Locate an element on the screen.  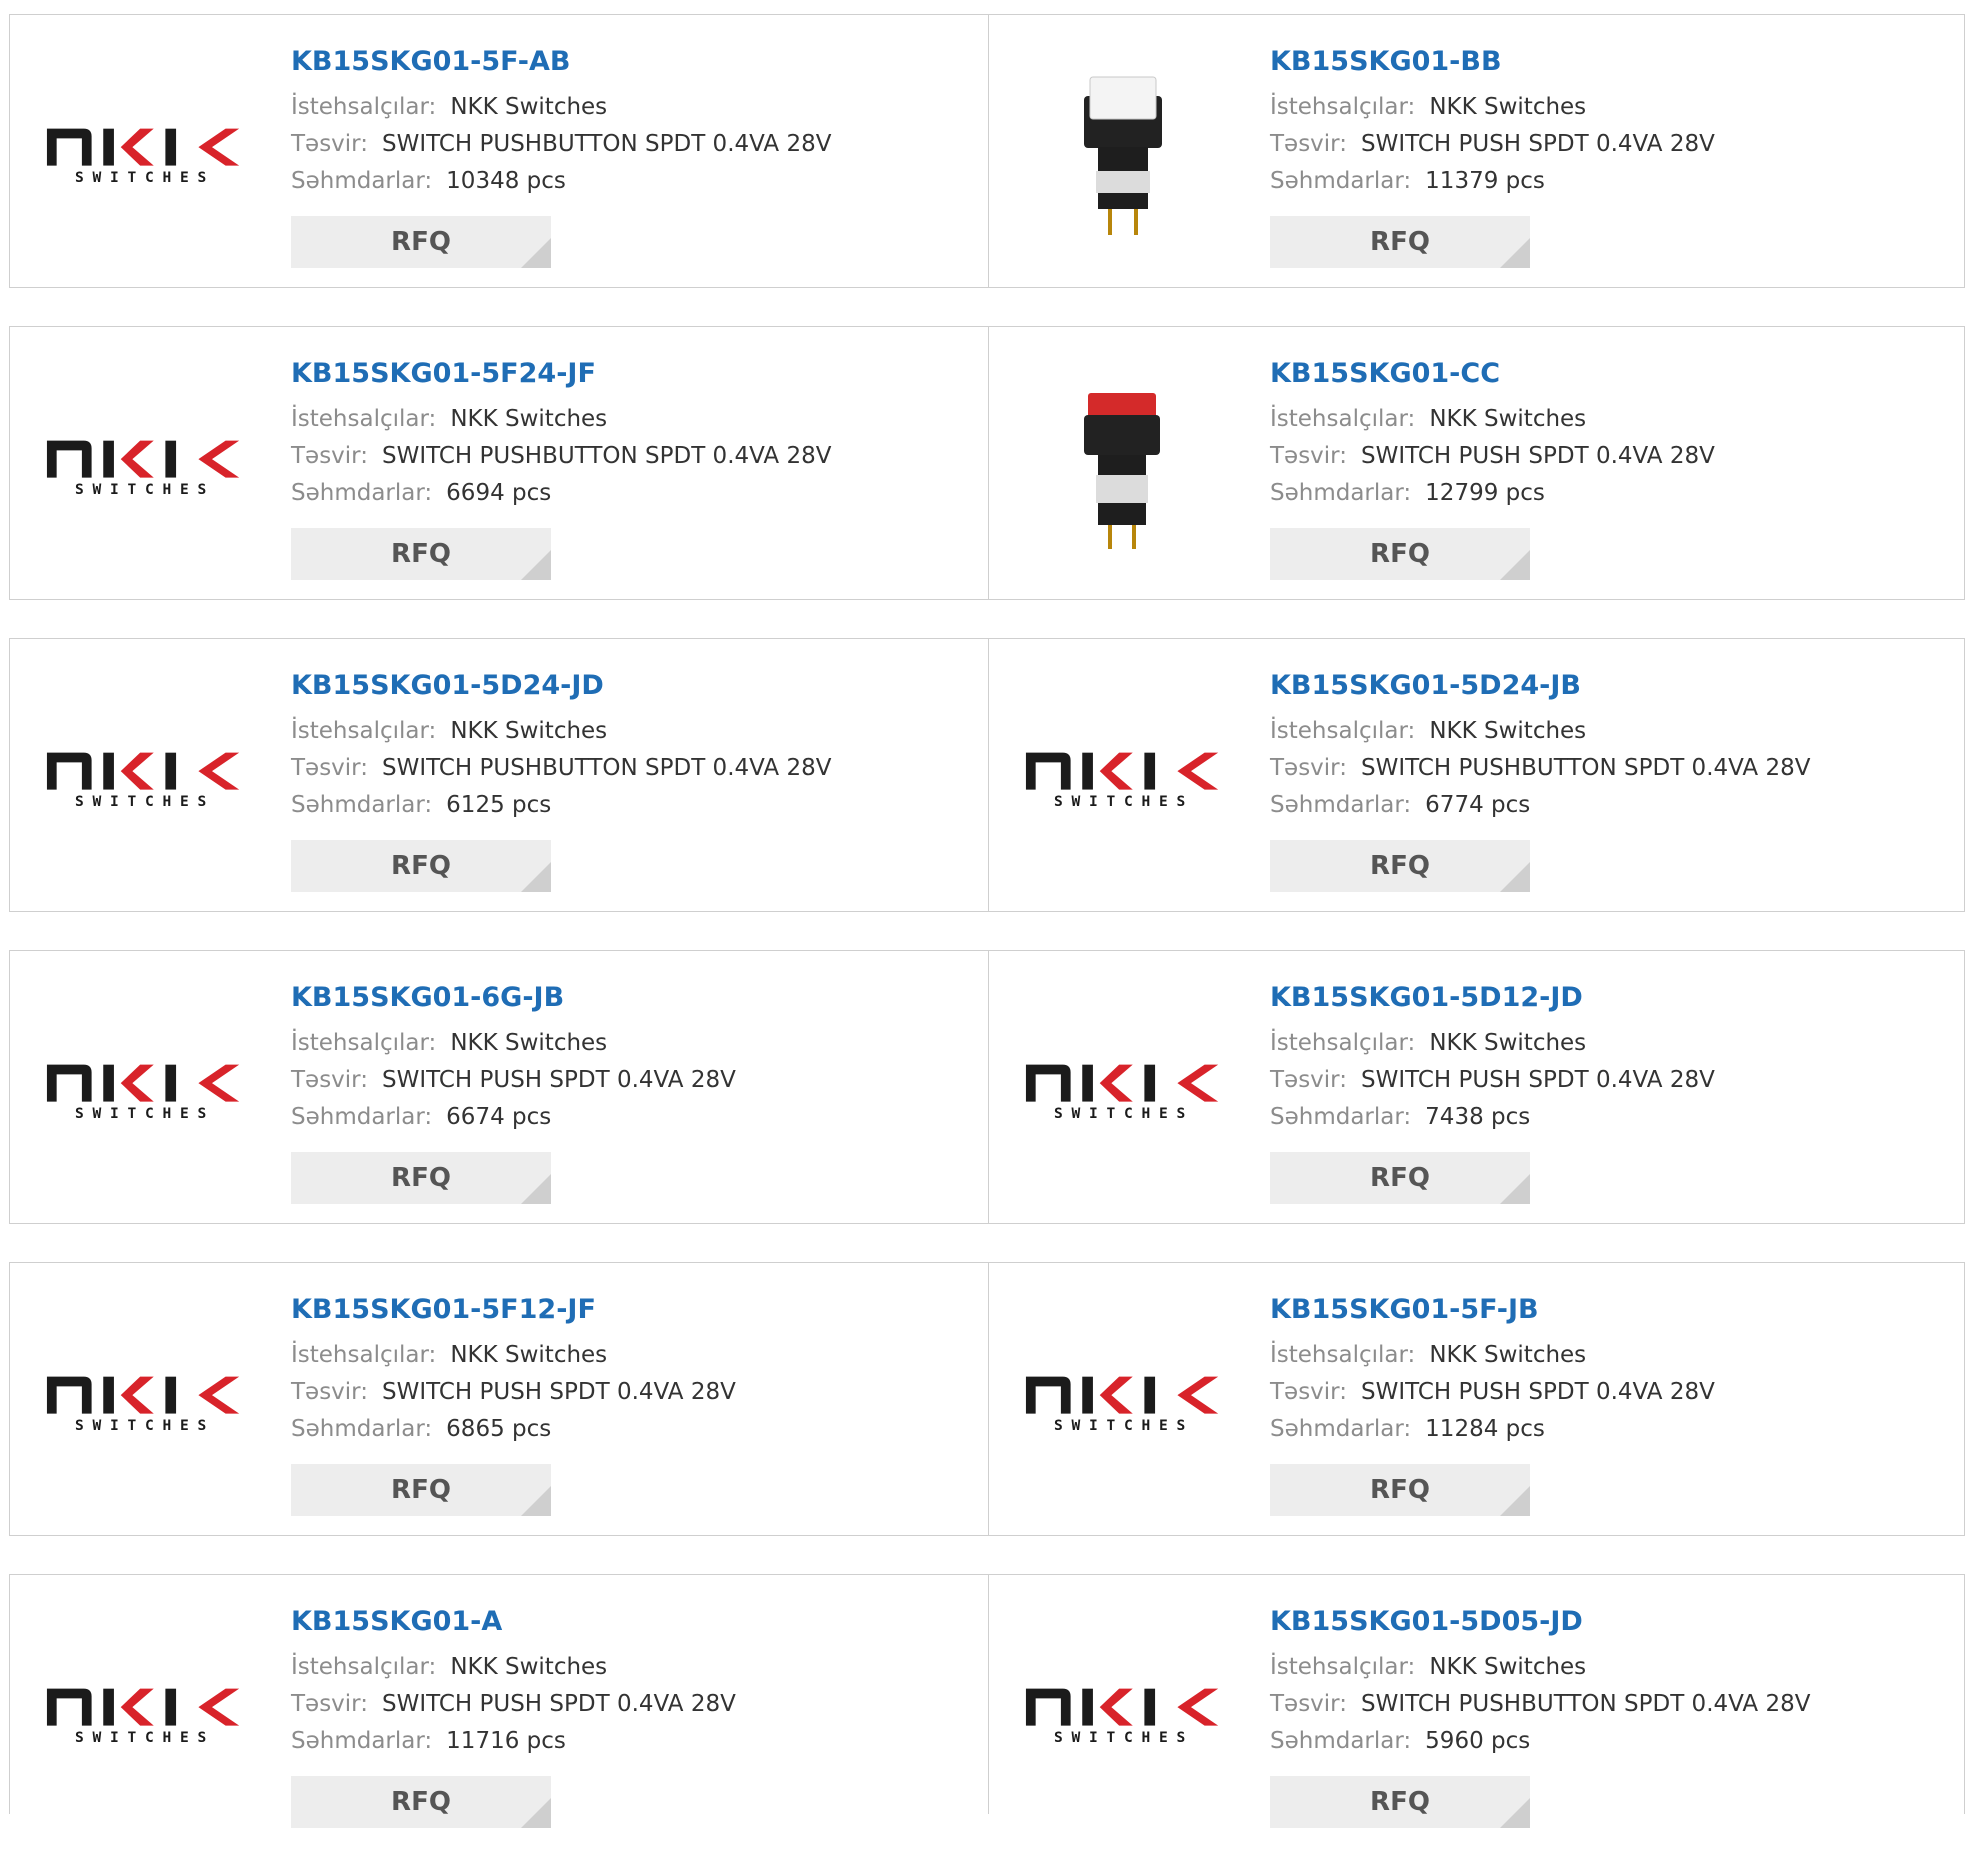
product-title-link: KB15SKG01-5F-AB is located at coordinates (561, 62).